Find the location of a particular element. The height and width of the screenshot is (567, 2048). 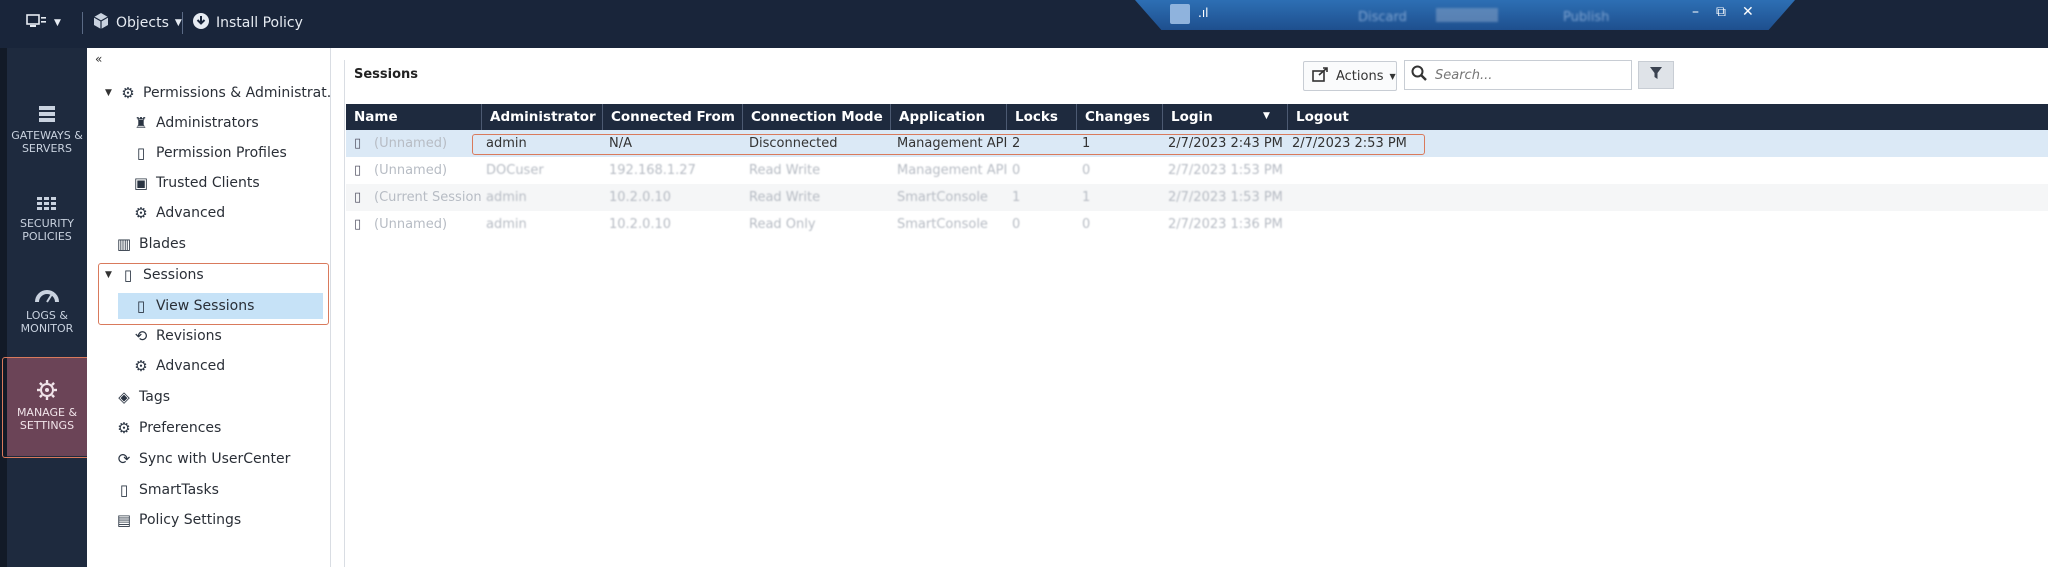

collapse-tree-button: « is located at coordinates (98, 59).